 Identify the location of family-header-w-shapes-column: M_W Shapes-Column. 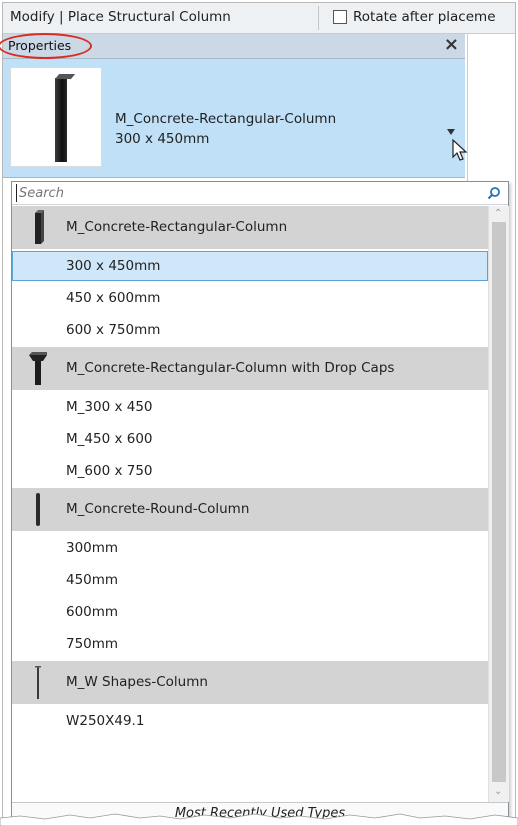
(250, 682).